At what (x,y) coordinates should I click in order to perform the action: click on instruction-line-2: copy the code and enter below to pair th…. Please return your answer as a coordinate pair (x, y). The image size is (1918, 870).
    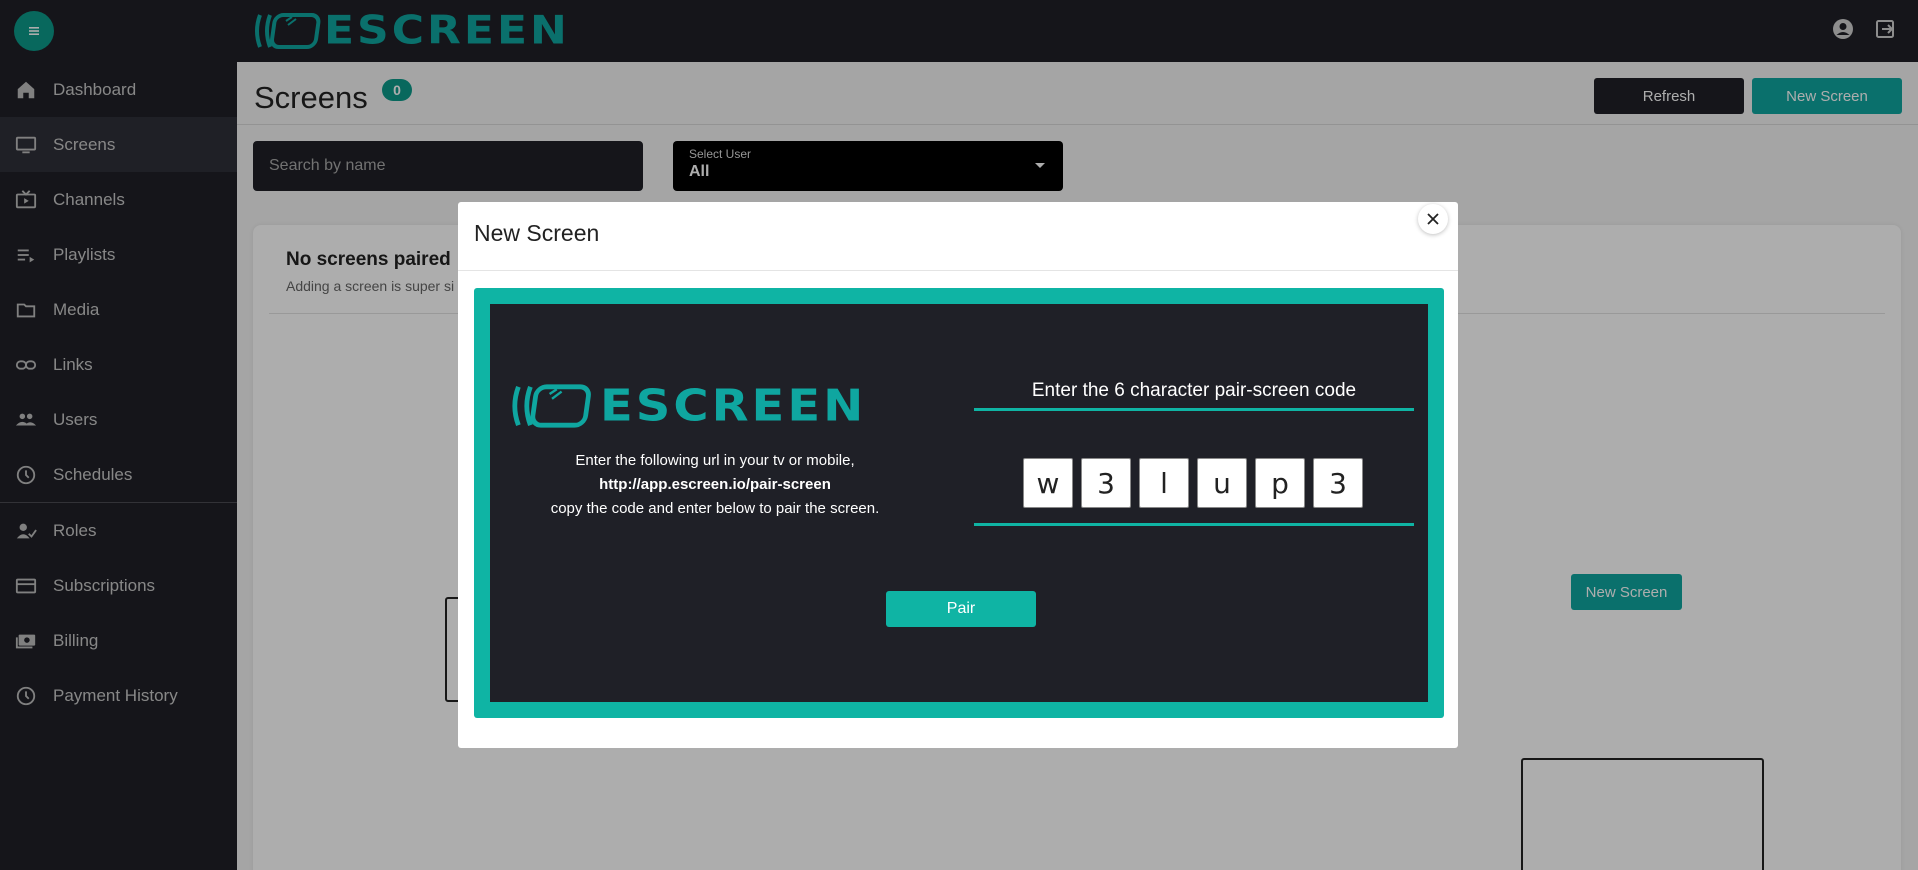
    Looking at the image, I should click on (715, 508).